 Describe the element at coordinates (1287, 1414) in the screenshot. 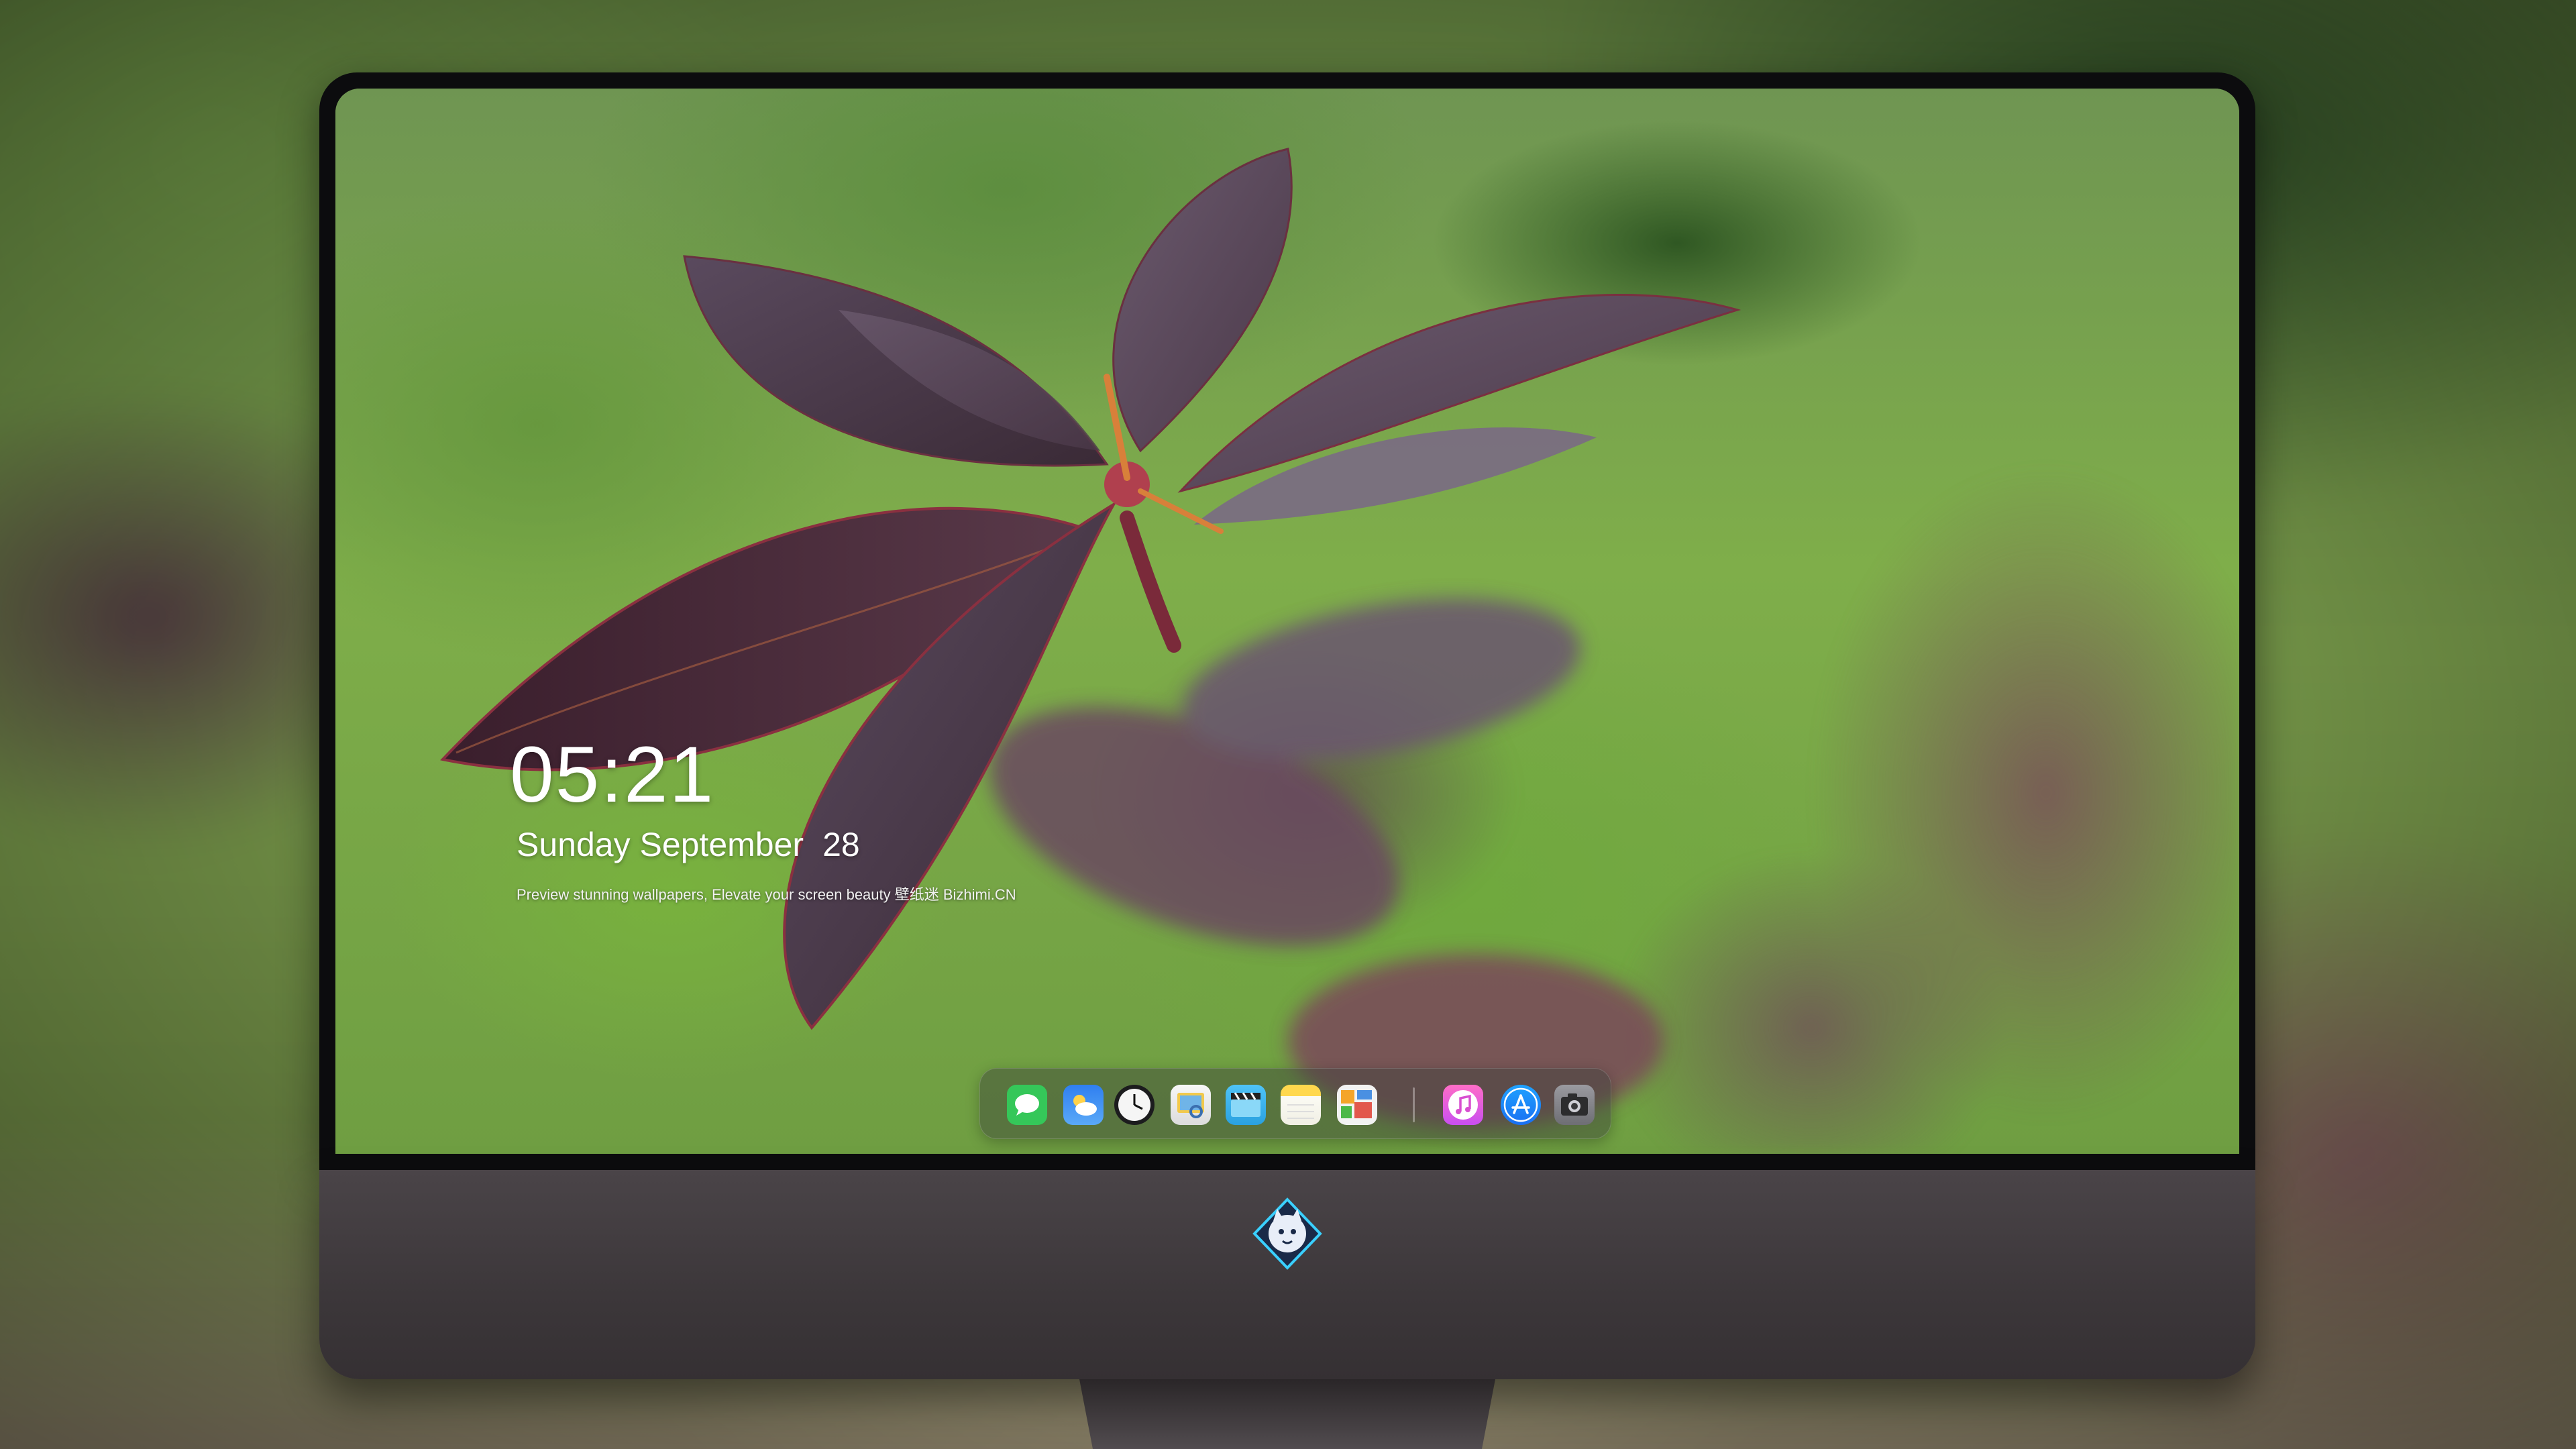

I see `monitor-stand` at that location.